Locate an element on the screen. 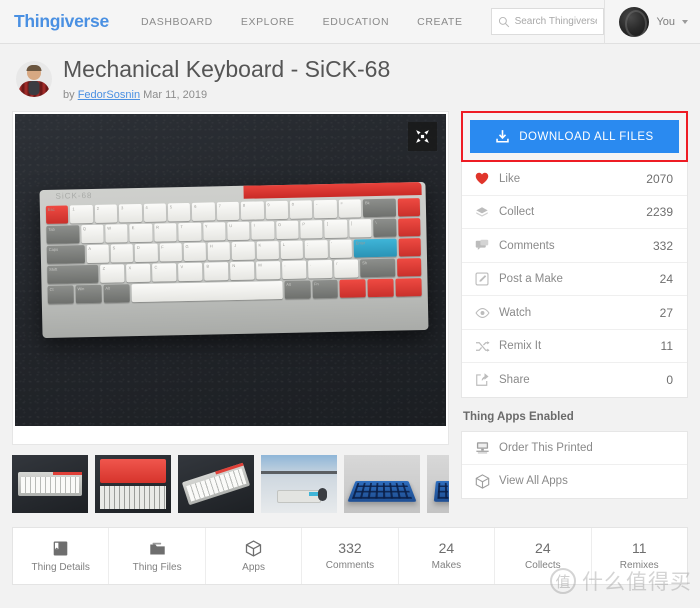 Image resolution: width=700 pixels, height=608 pixels. nav-link-create: CREATE is located at coordinates (439, 22).